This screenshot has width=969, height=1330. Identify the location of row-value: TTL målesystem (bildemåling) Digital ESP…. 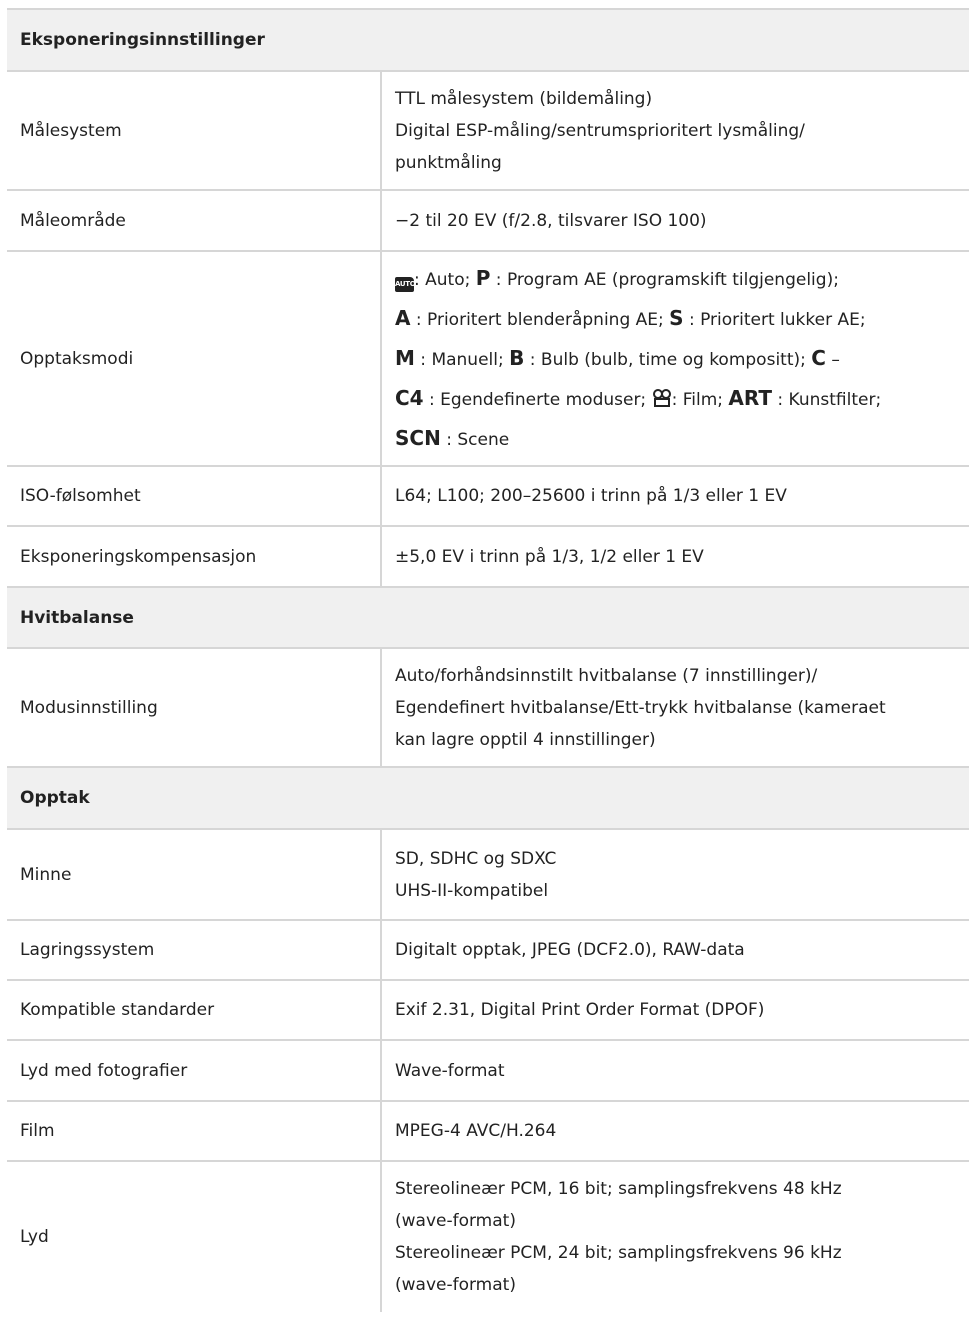
(675, 130).